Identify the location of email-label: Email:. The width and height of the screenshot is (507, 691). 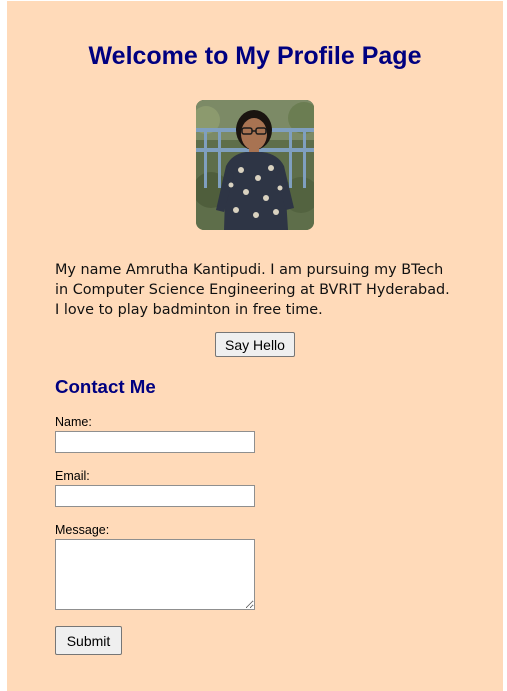
(72, 476).